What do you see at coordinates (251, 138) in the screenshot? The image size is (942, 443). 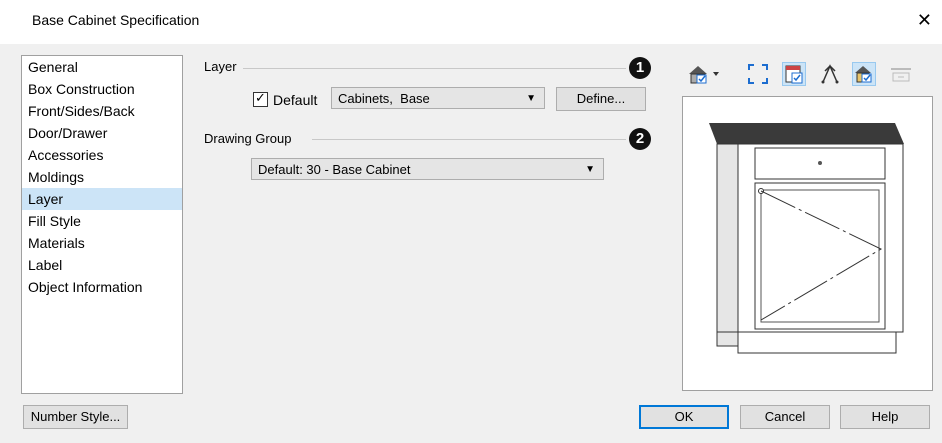 I see `drawing-group-label: Drawing Group` at bounding box center [251, 138].